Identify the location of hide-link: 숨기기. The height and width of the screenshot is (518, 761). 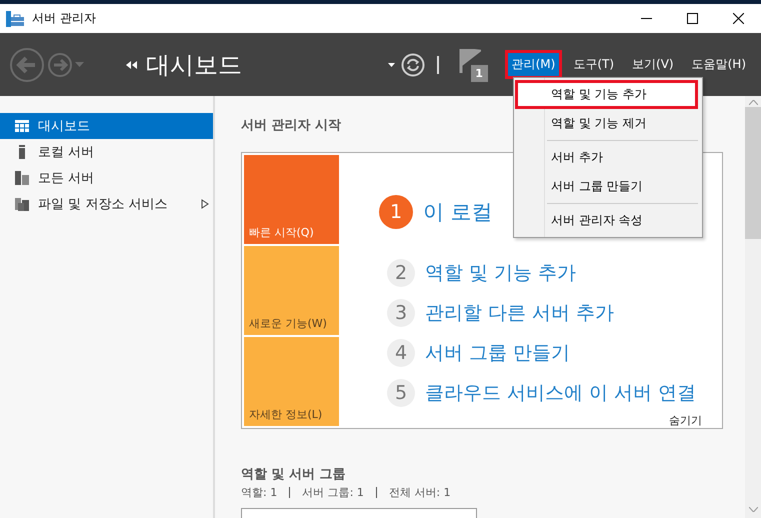
(685, 420).